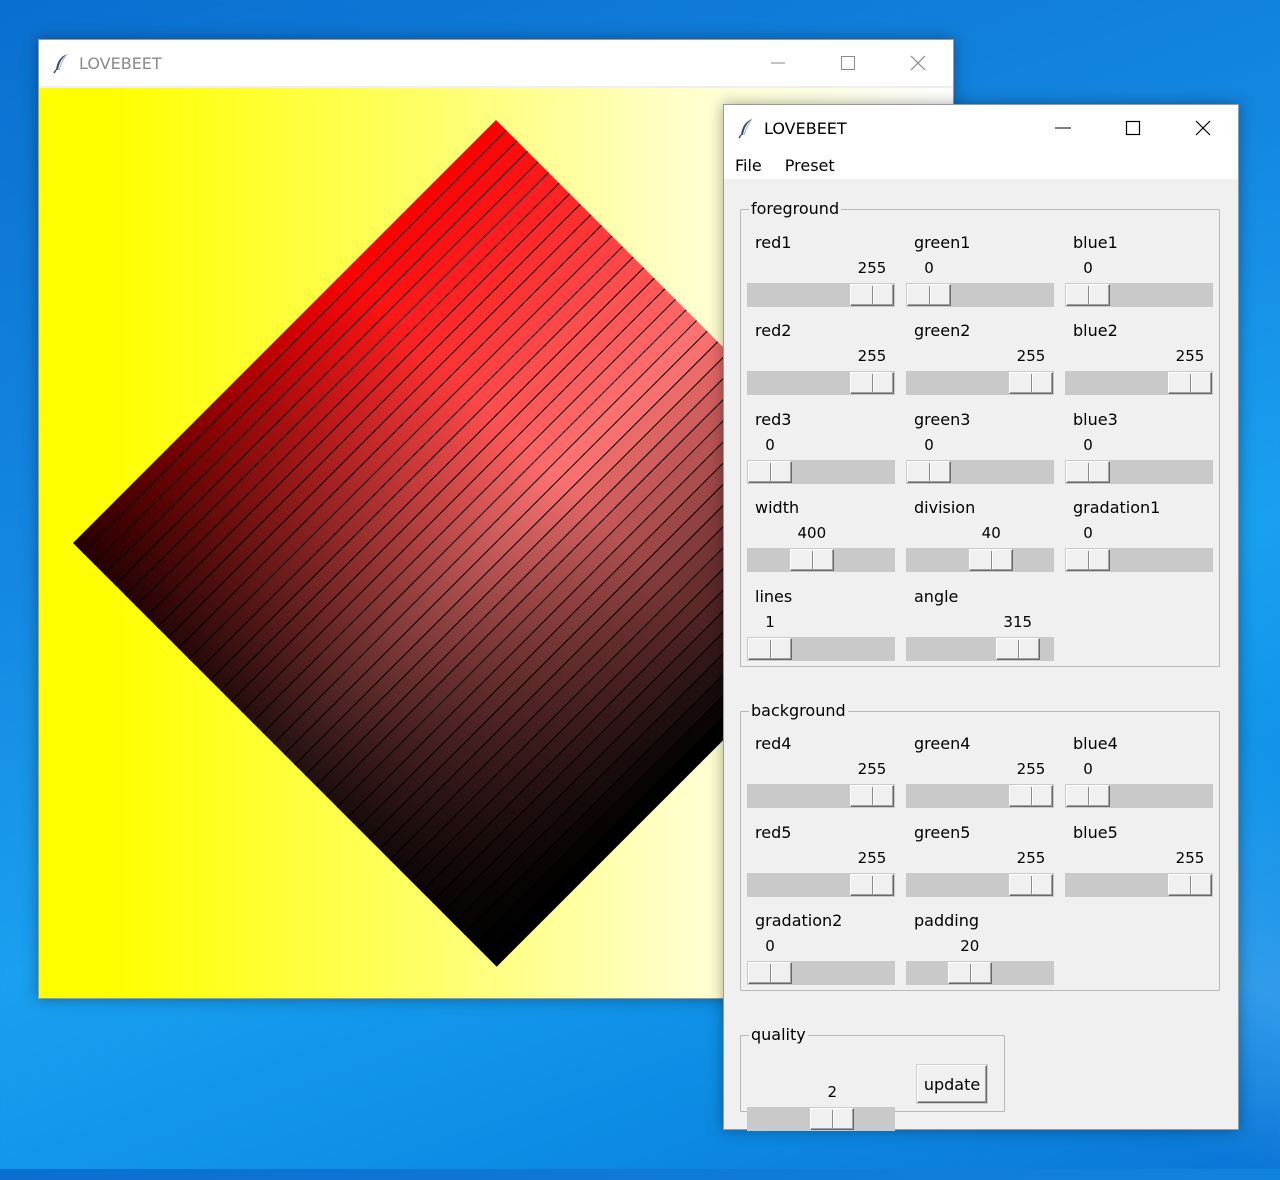  I want to click on green3-value: 0, so click(929, 445).